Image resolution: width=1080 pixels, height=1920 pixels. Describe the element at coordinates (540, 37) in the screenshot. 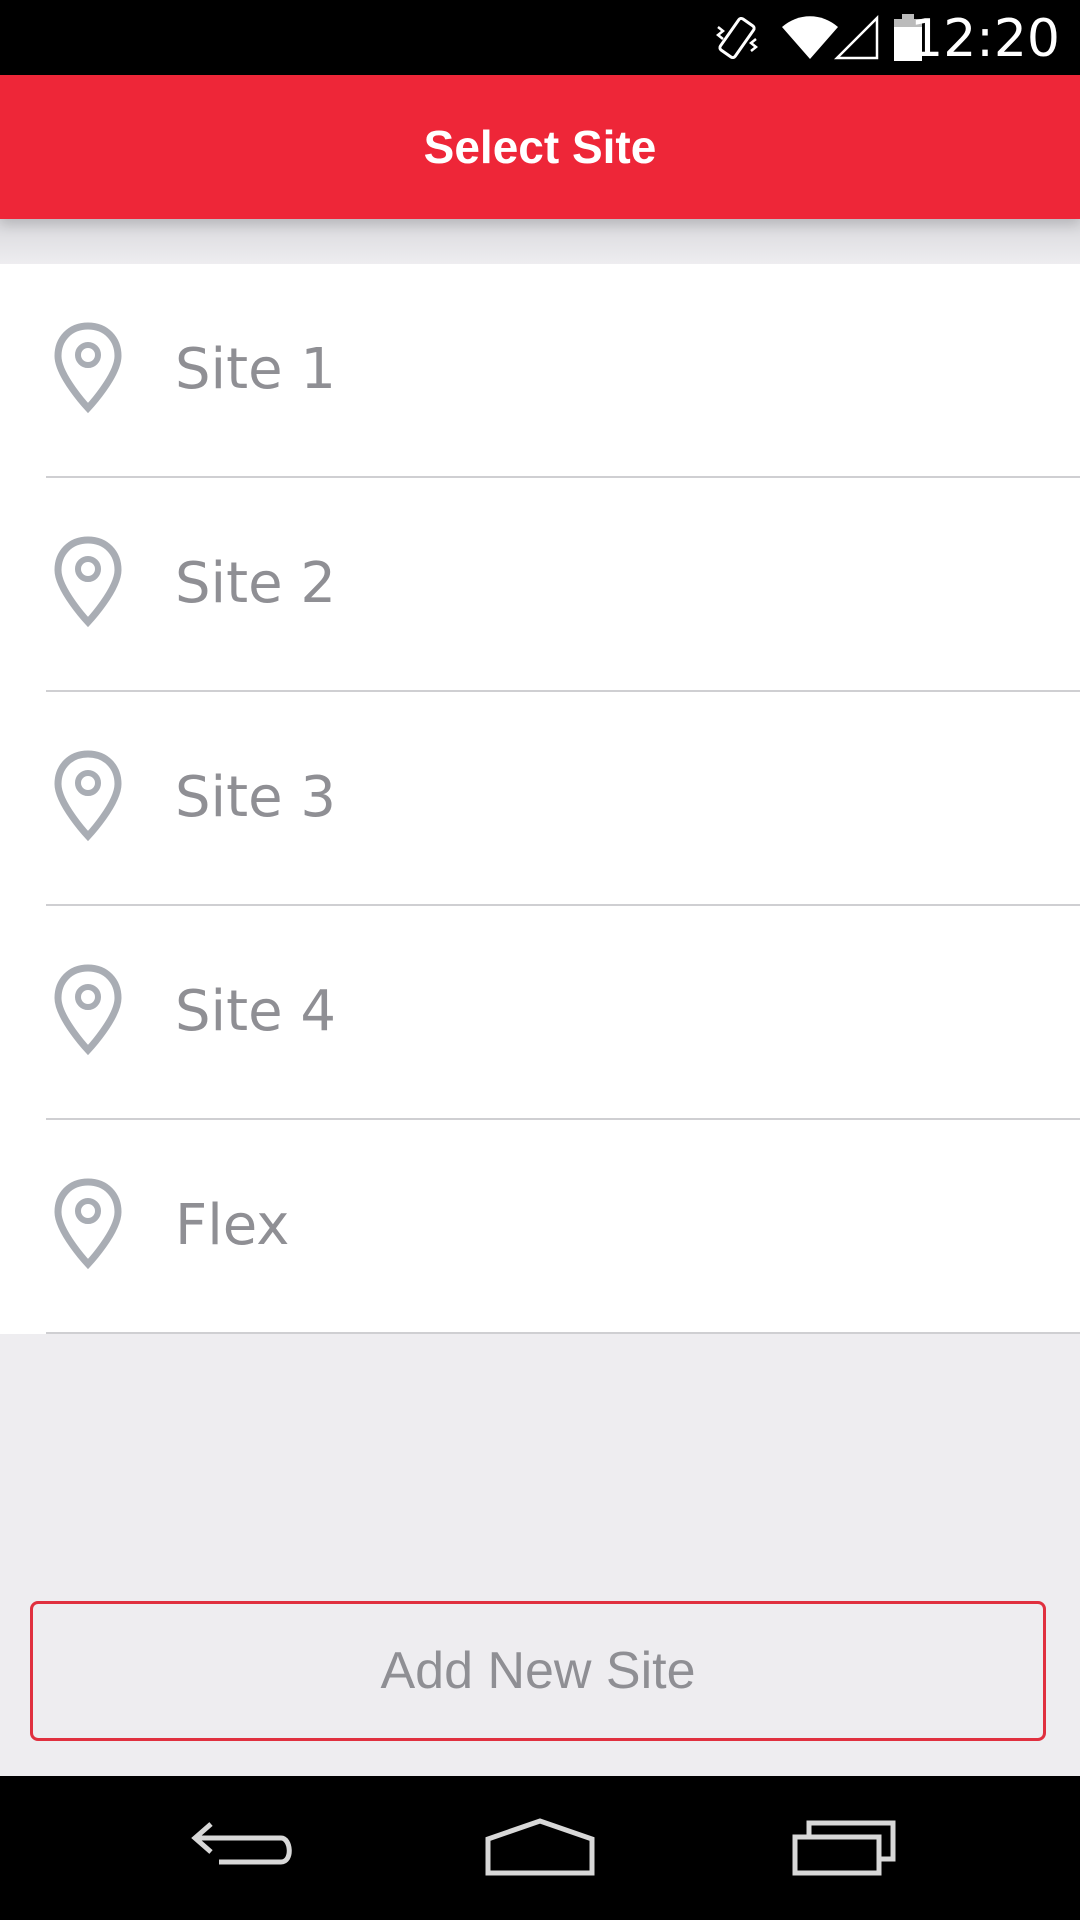

I see `status-bar: 12:20` at that location.